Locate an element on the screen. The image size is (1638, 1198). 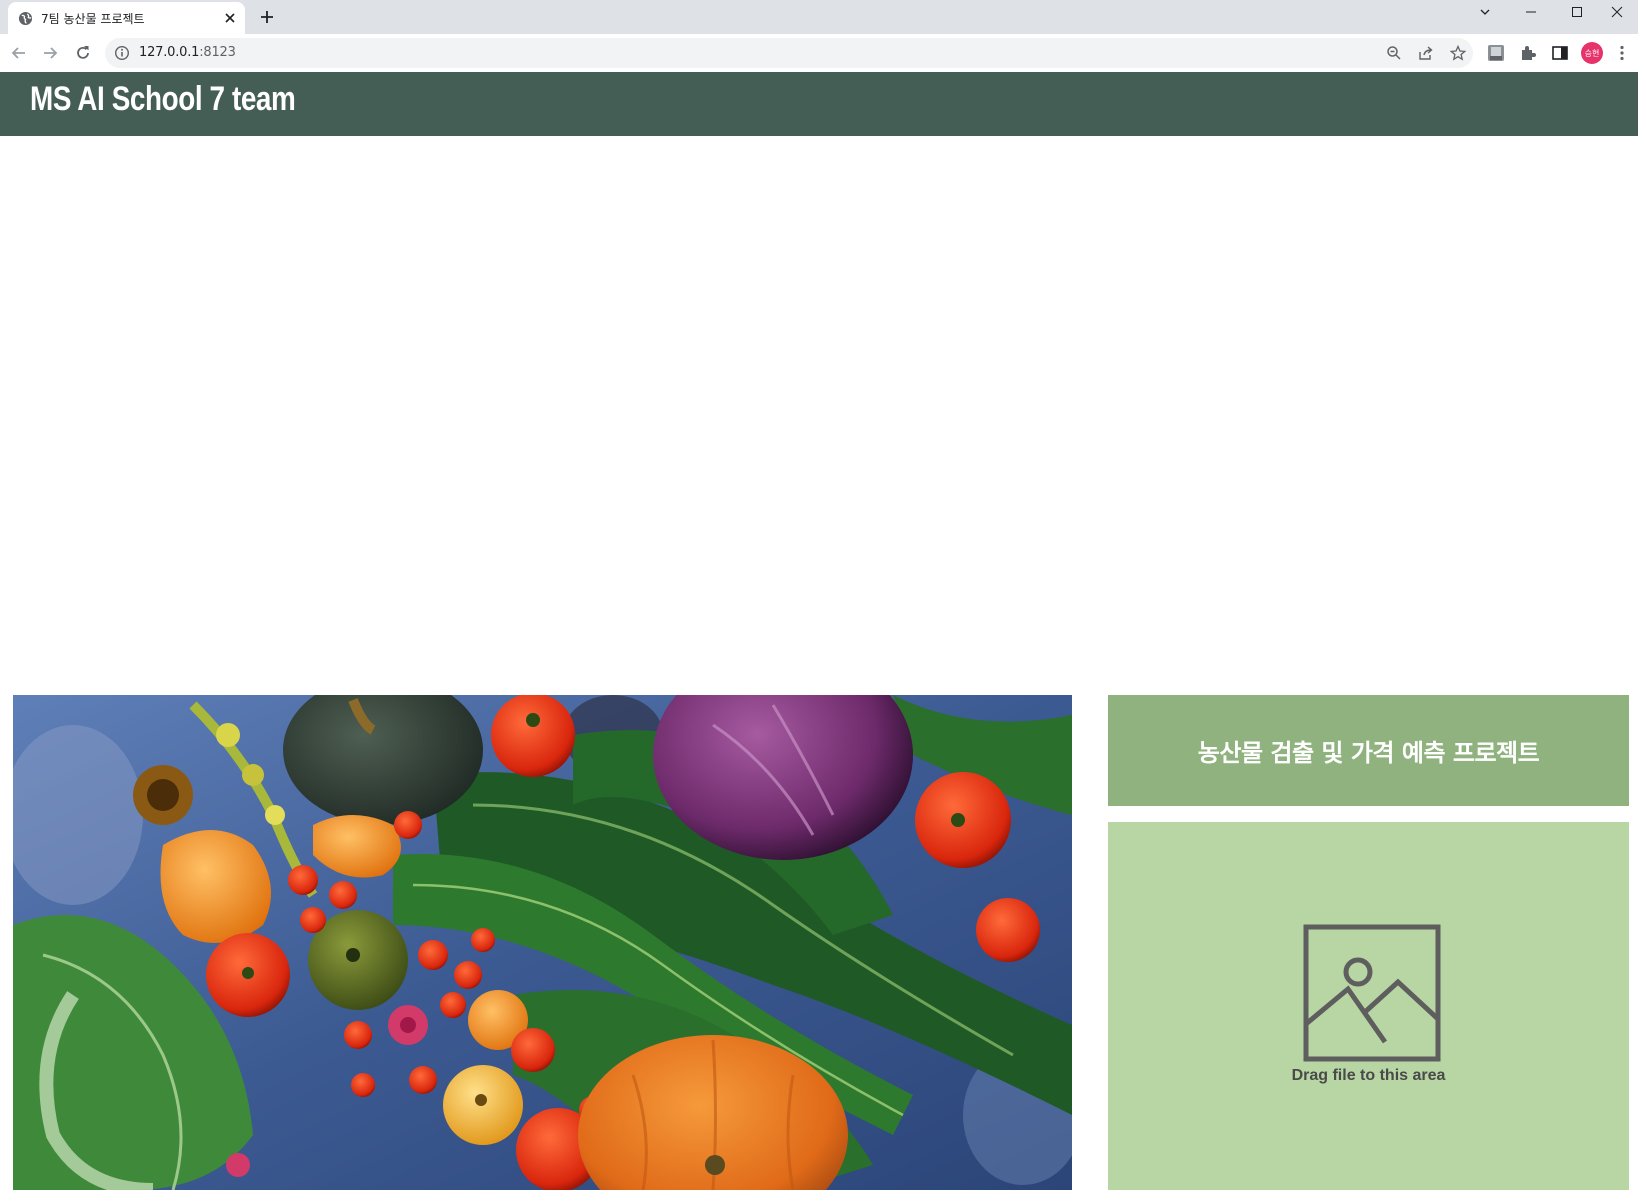
url-host: 127.0.0.1 is located at coordinates (169, 52).